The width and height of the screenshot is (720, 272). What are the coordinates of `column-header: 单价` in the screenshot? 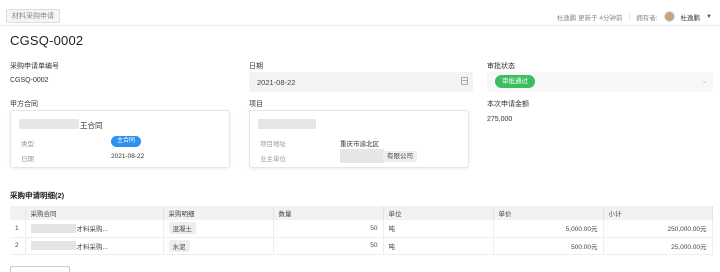 It's located at (548, 213).